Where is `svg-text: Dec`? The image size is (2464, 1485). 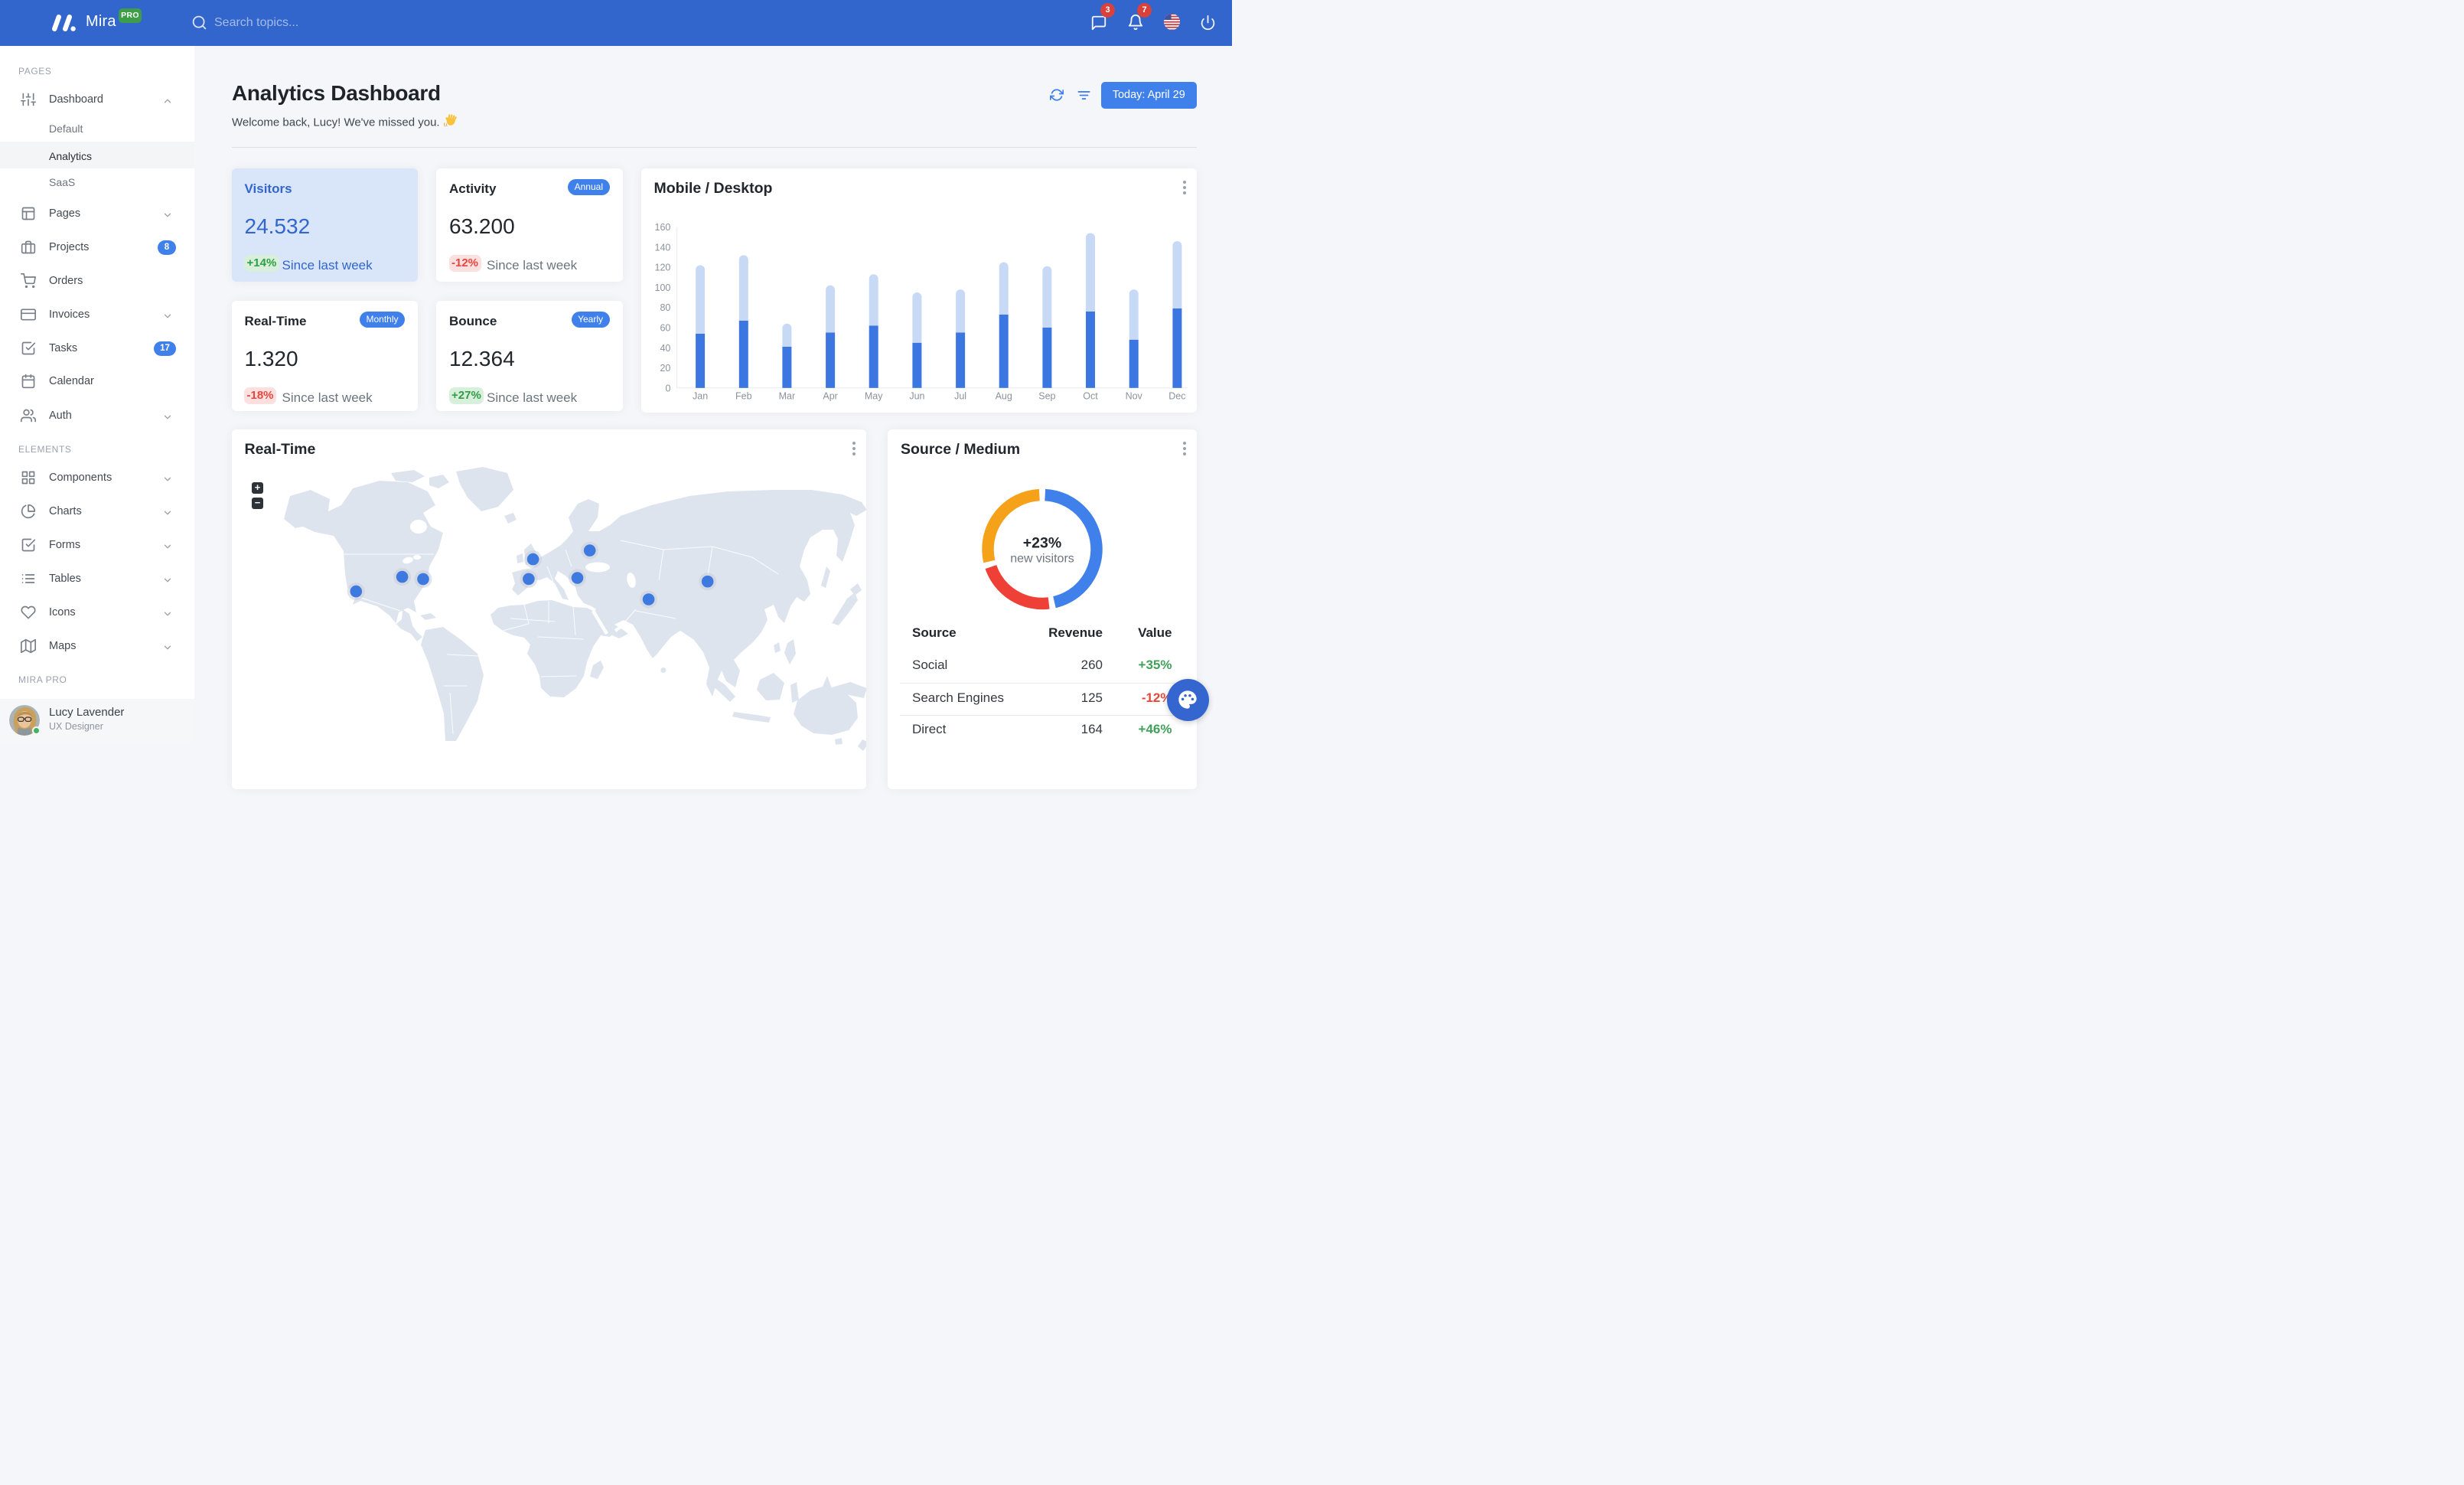 svg-text: Dec is located at coordinates (1176, 396).